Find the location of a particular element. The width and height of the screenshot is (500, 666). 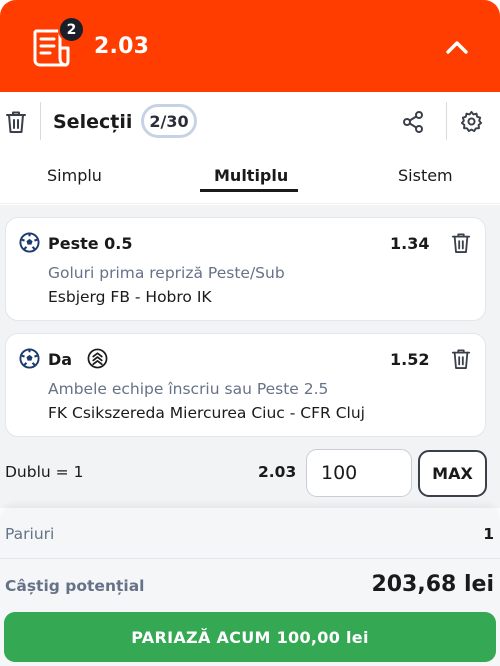

place-bet-button: PARIAZĂ ACUM 100,00 lei is located at coordinates (250, 637).